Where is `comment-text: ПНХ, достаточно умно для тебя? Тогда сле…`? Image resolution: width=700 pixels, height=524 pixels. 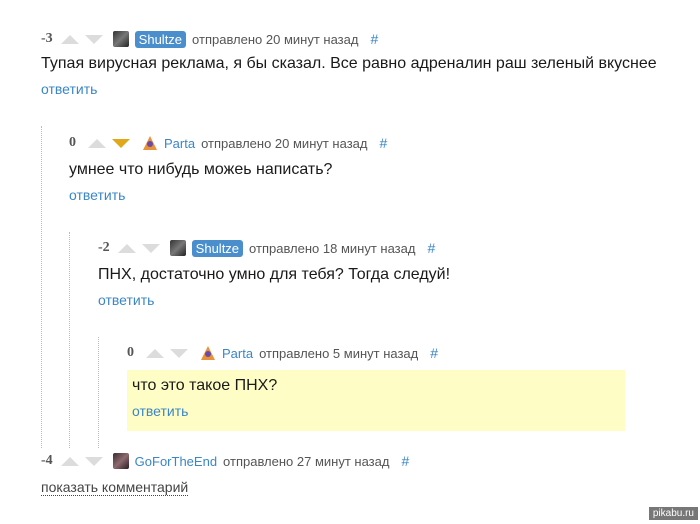
comment-text: ПНХ, достаточно умно для тебя? Тогда сле… is located at coordinates (274, 274).